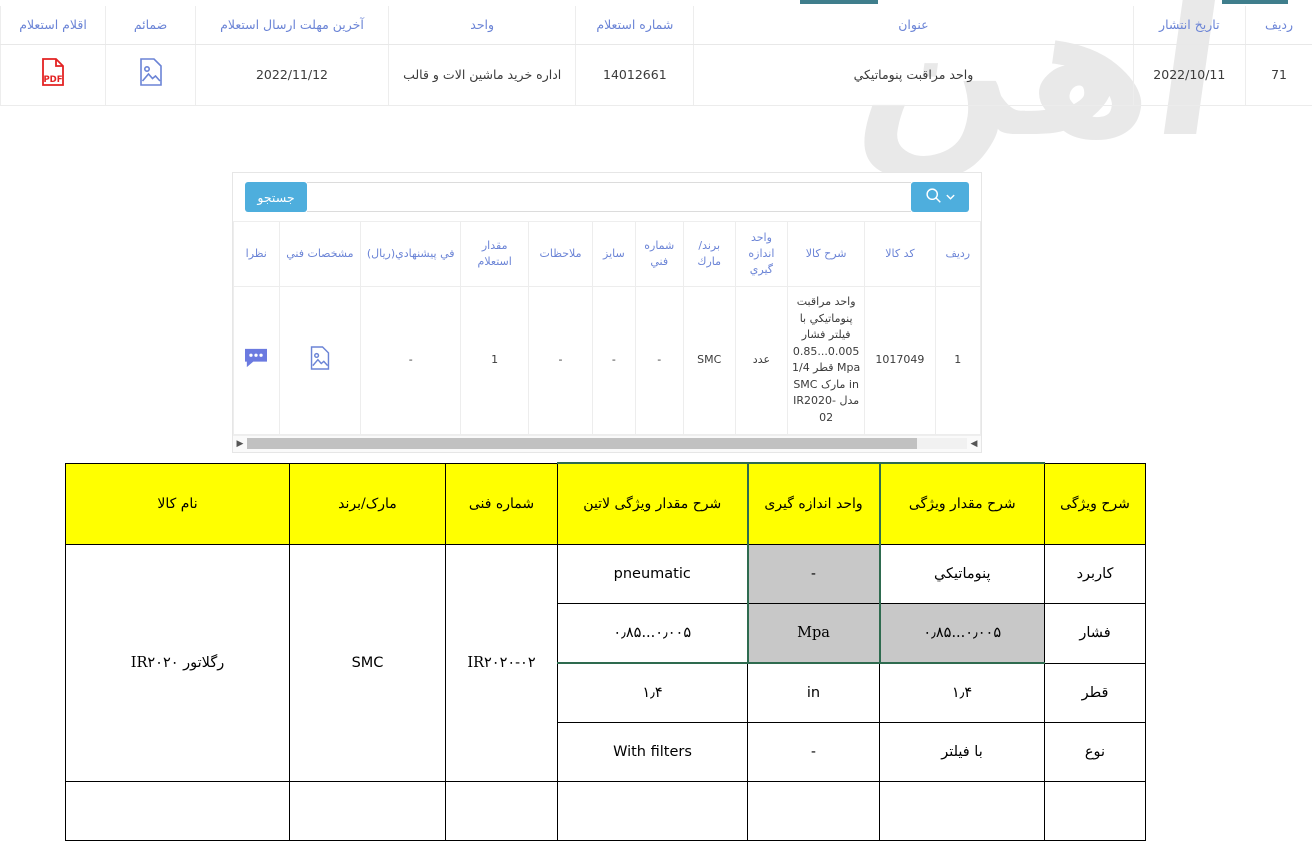 This screenshot has height=841, width=1312. What do you see at coordinates (613, 360) in the screenshot?
I see `items-cell-size: -` at bounding box center [613, 360].